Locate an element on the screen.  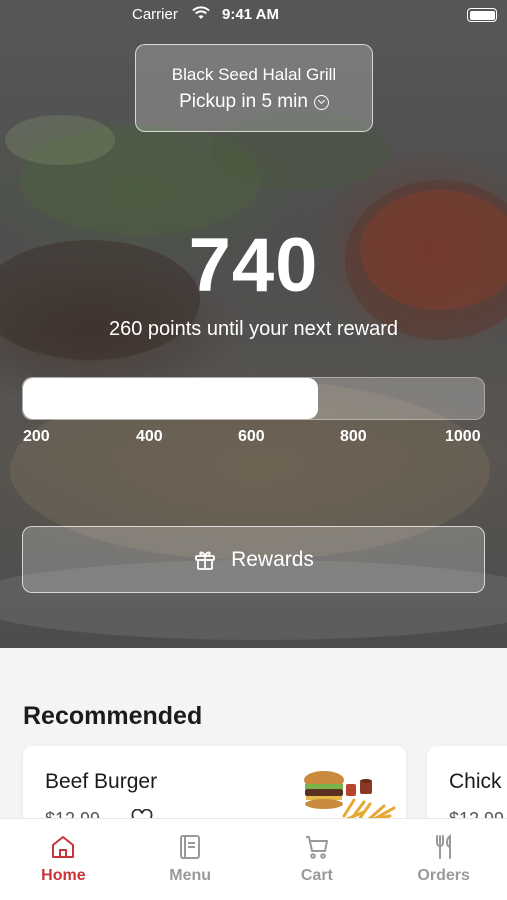
rewards-button: Rewards is located at coordinates (253, 559).